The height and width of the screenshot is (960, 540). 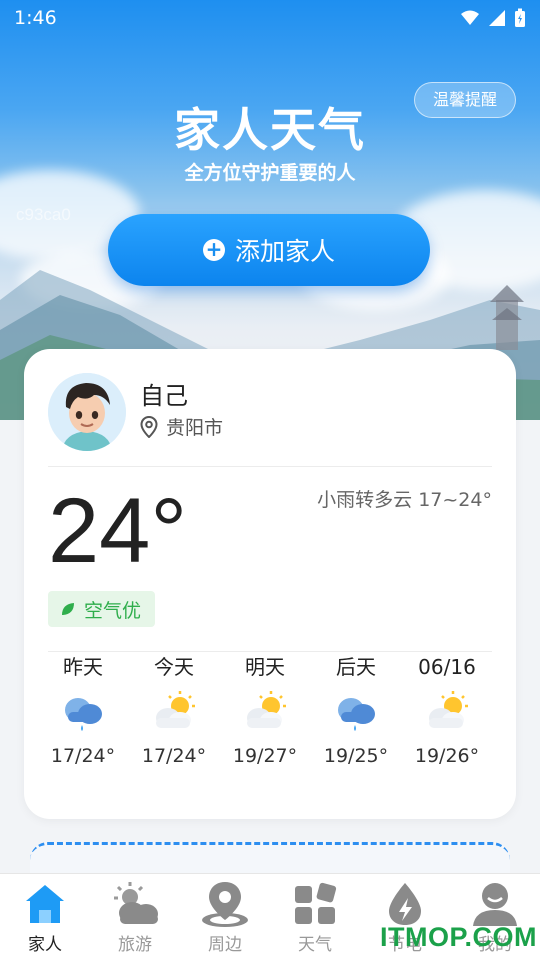 I want to click on member-location: 贵阳市, so click(x=181, y=426).